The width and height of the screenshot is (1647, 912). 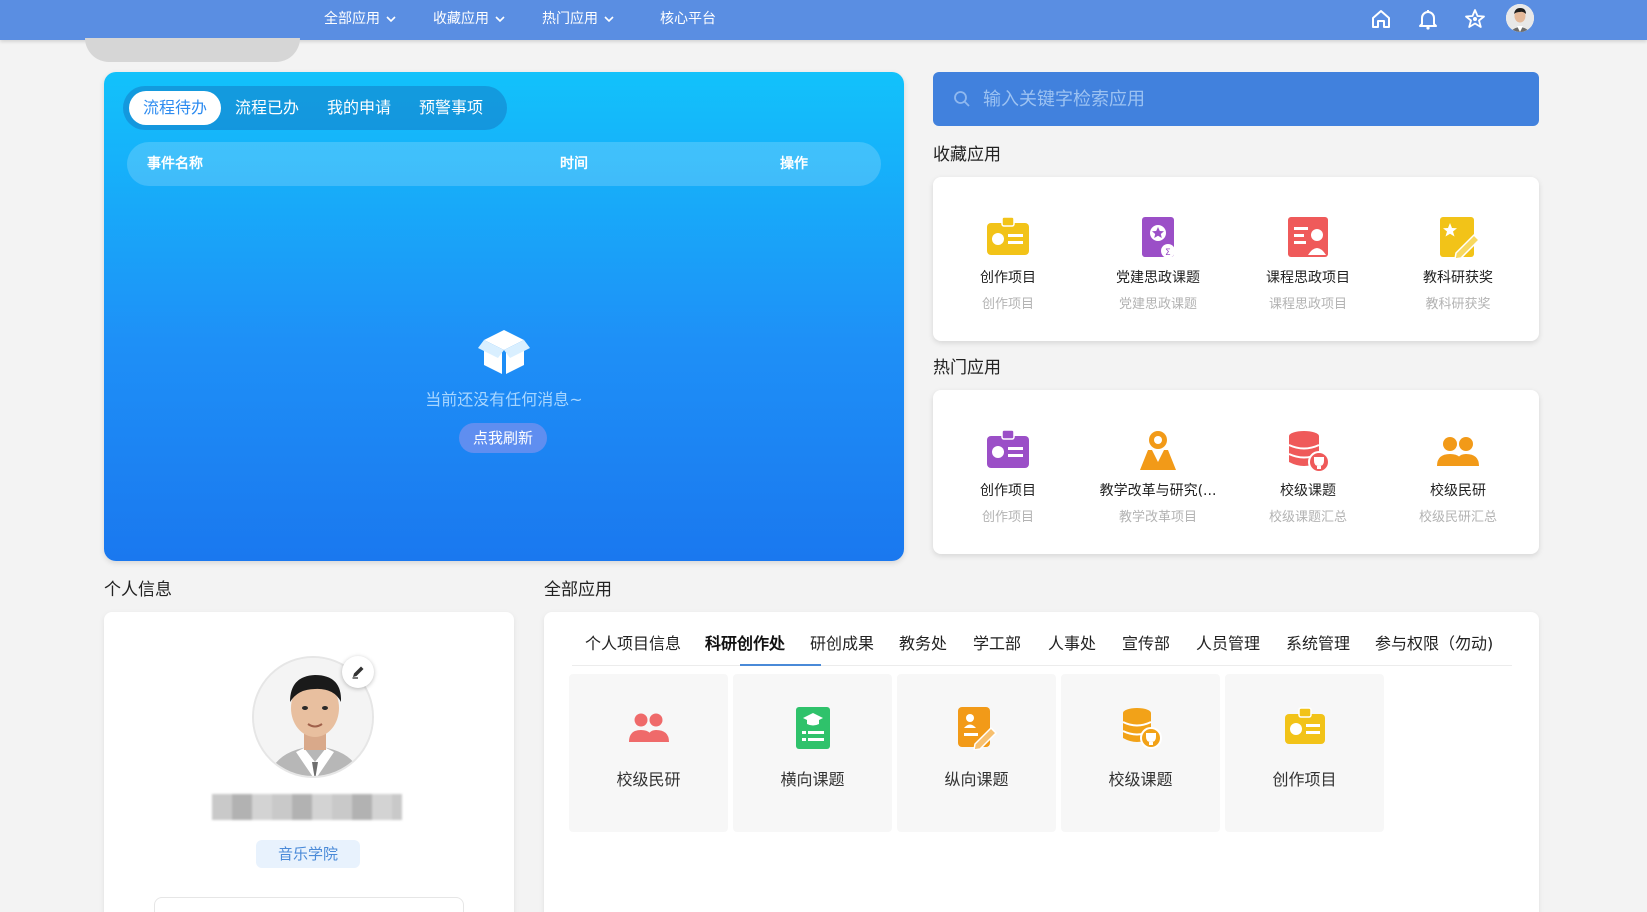 I want to click on tab-research-results: 研创成果, so click(x=842, y=642).